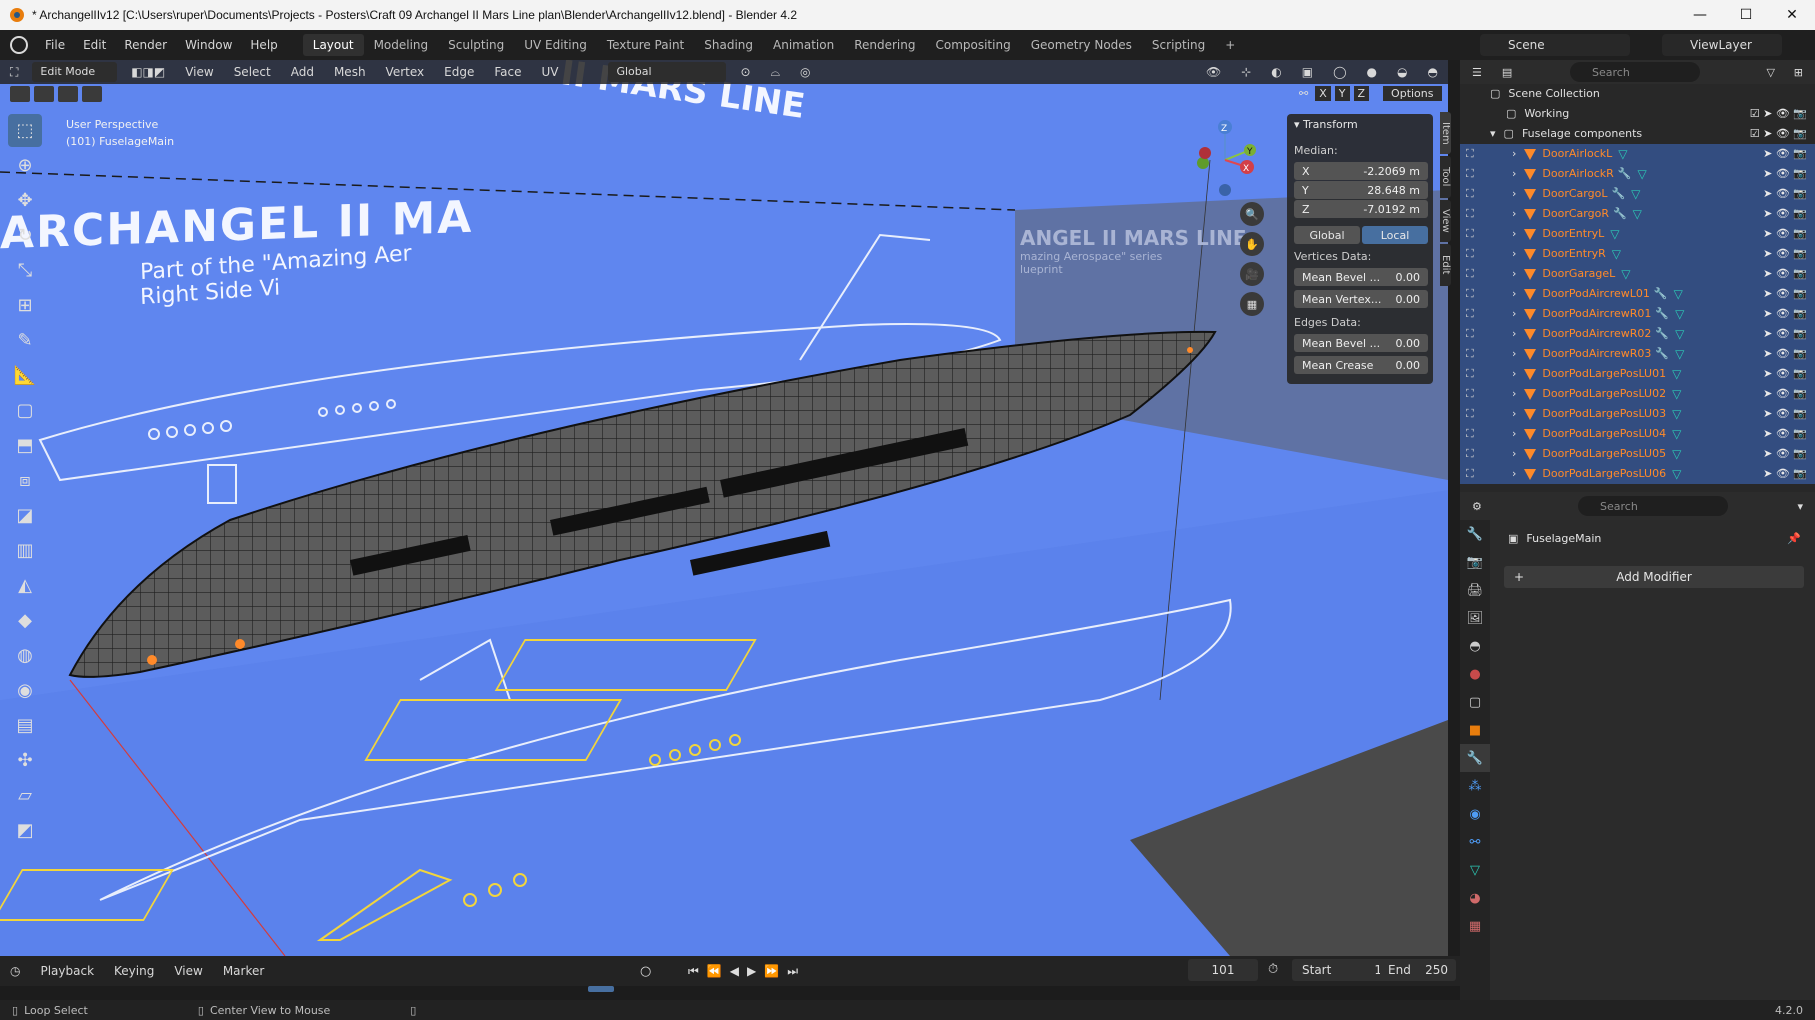  I want to click on vp-menu-vertex: Vertex, so click(405, 72).